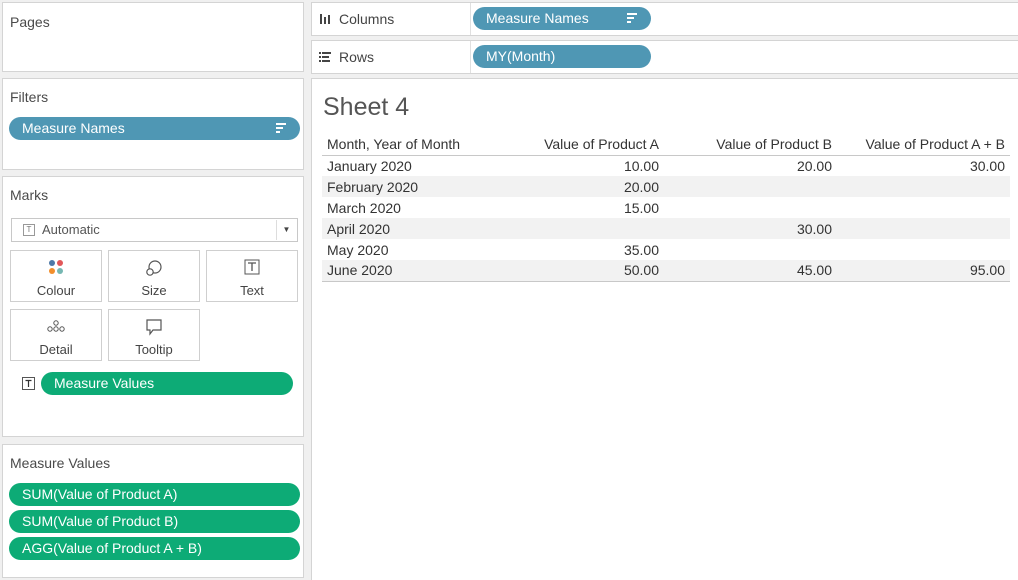  I want to click on table-row: February 2020 20.00, so click(666, 186).